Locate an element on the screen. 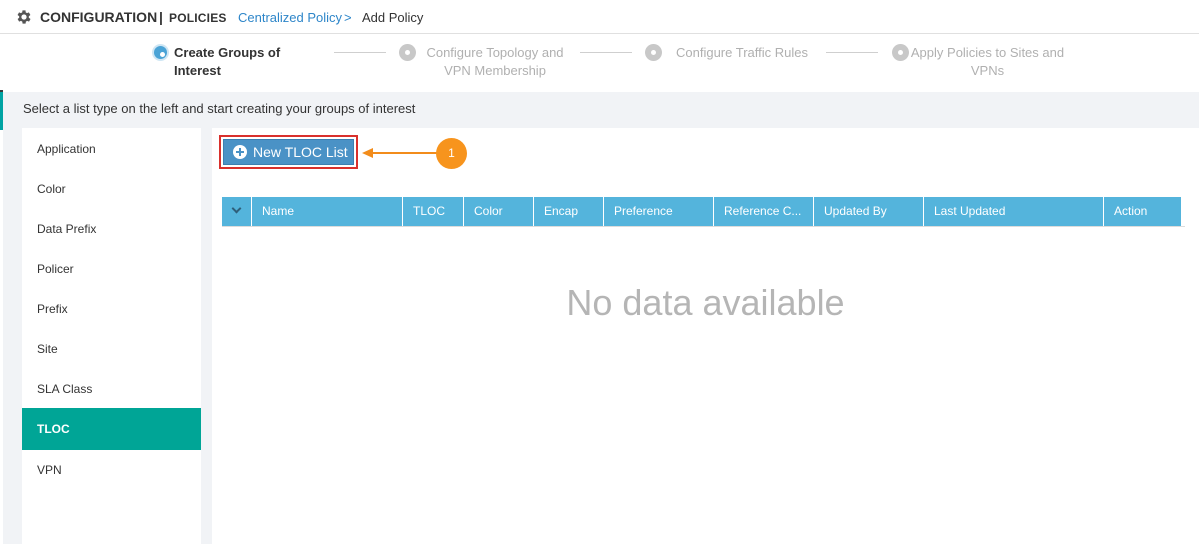  step-3-label: Configure Traffic Rules is located at coordinates (743, 53).